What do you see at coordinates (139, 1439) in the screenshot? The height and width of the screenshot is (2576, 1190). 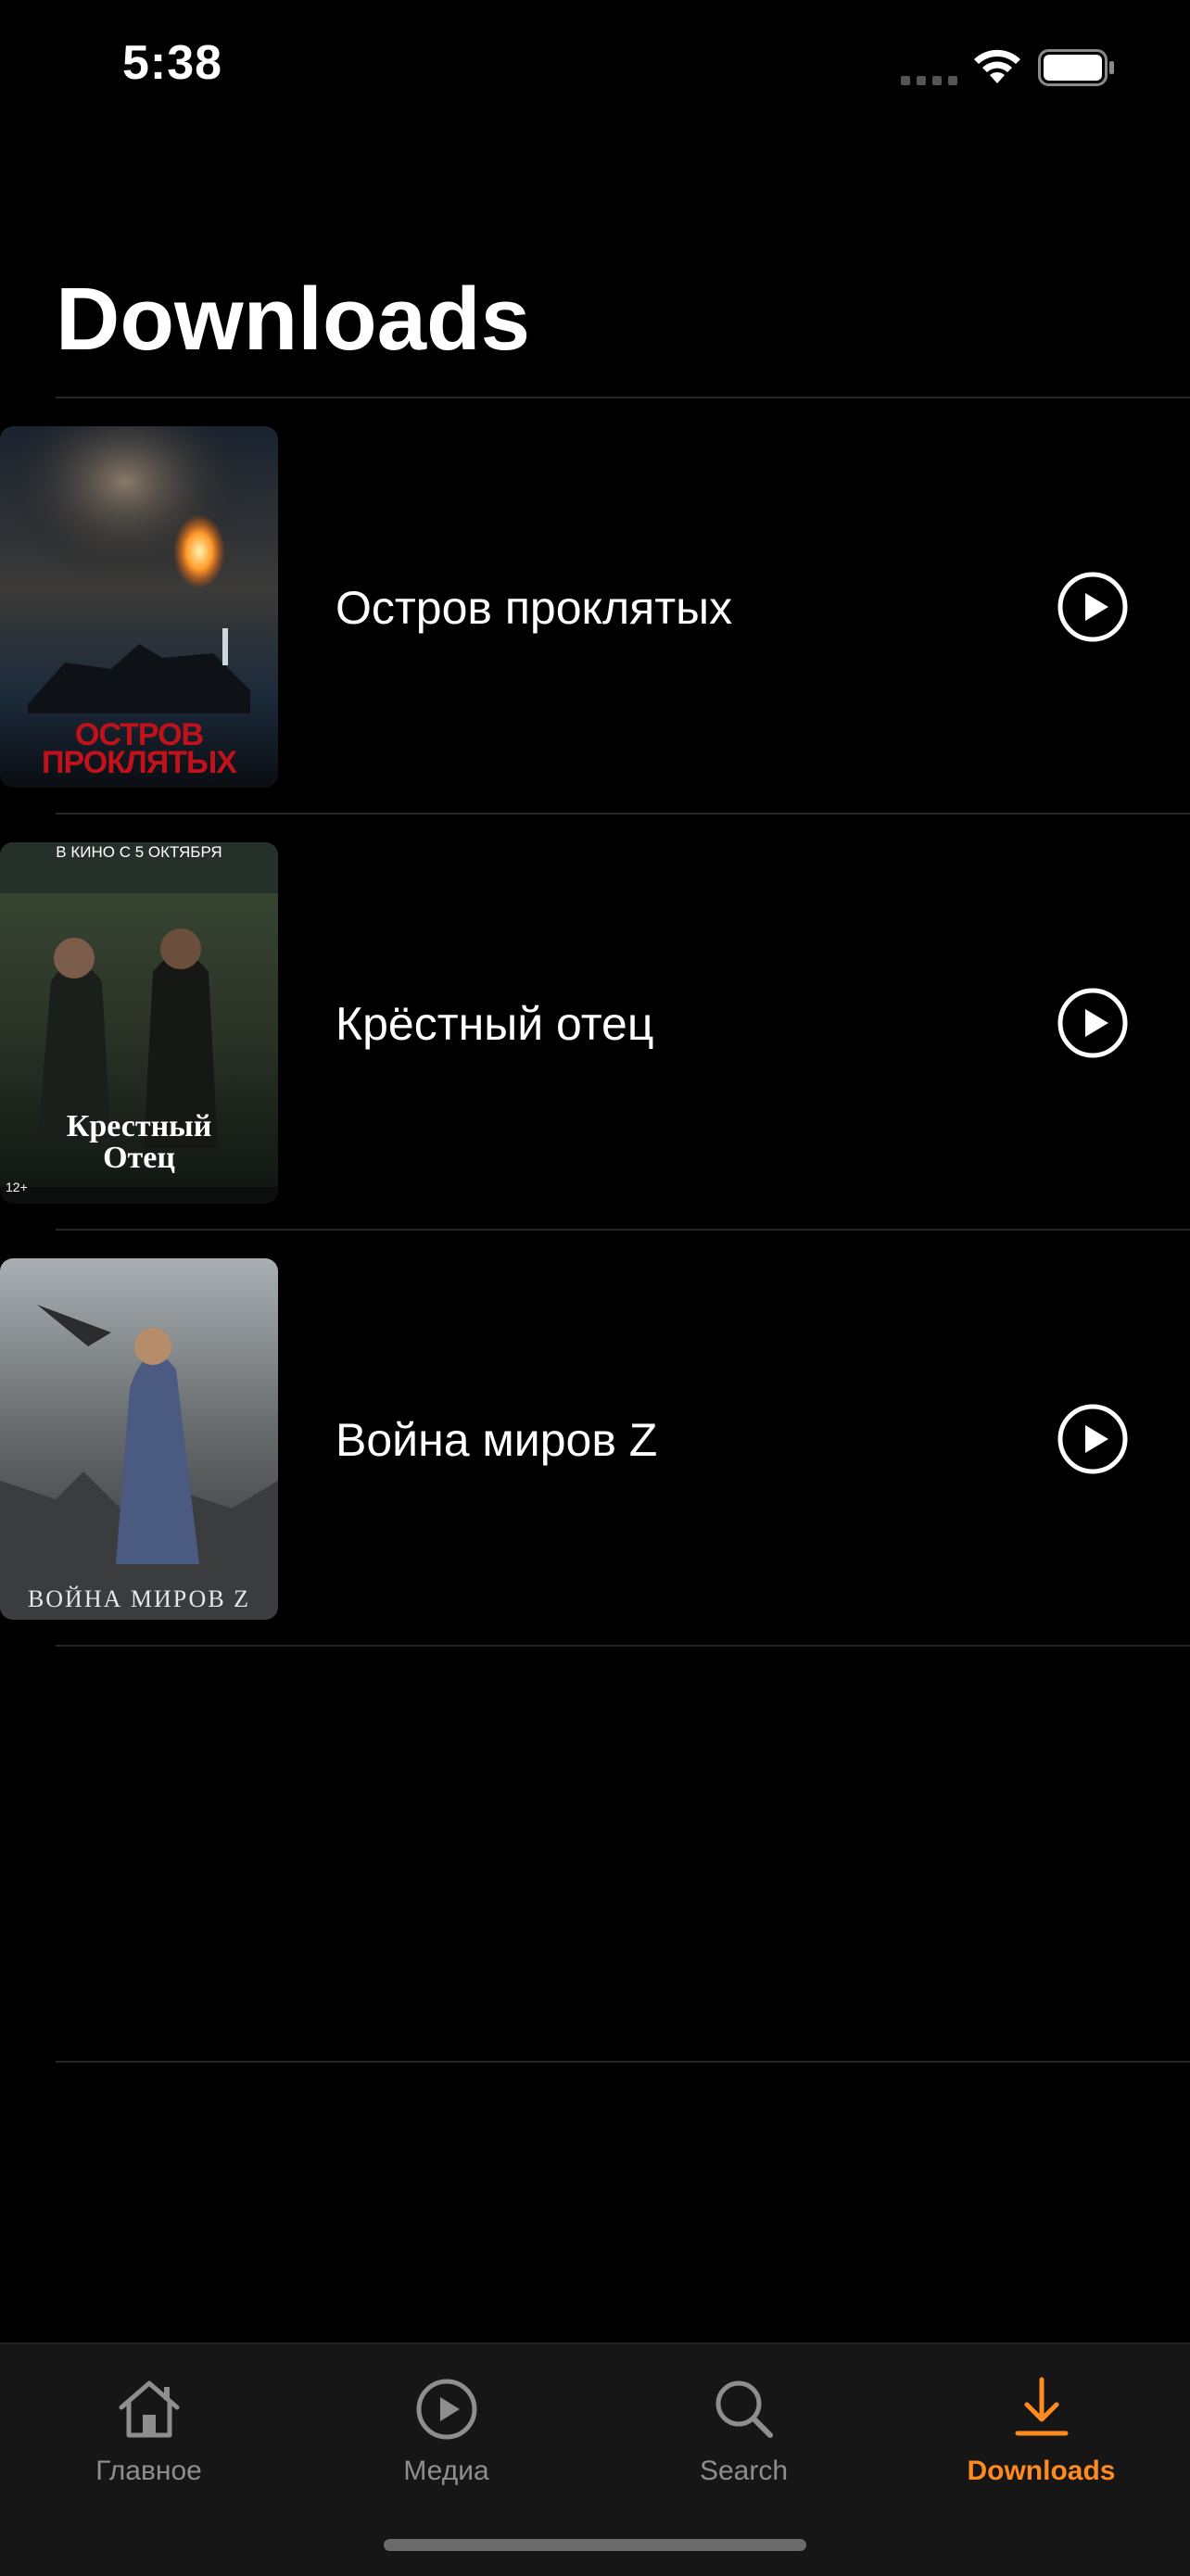 I see `movie-poster: ВОЙНА МИРОВ Z` at bounding box center [139, 1439].